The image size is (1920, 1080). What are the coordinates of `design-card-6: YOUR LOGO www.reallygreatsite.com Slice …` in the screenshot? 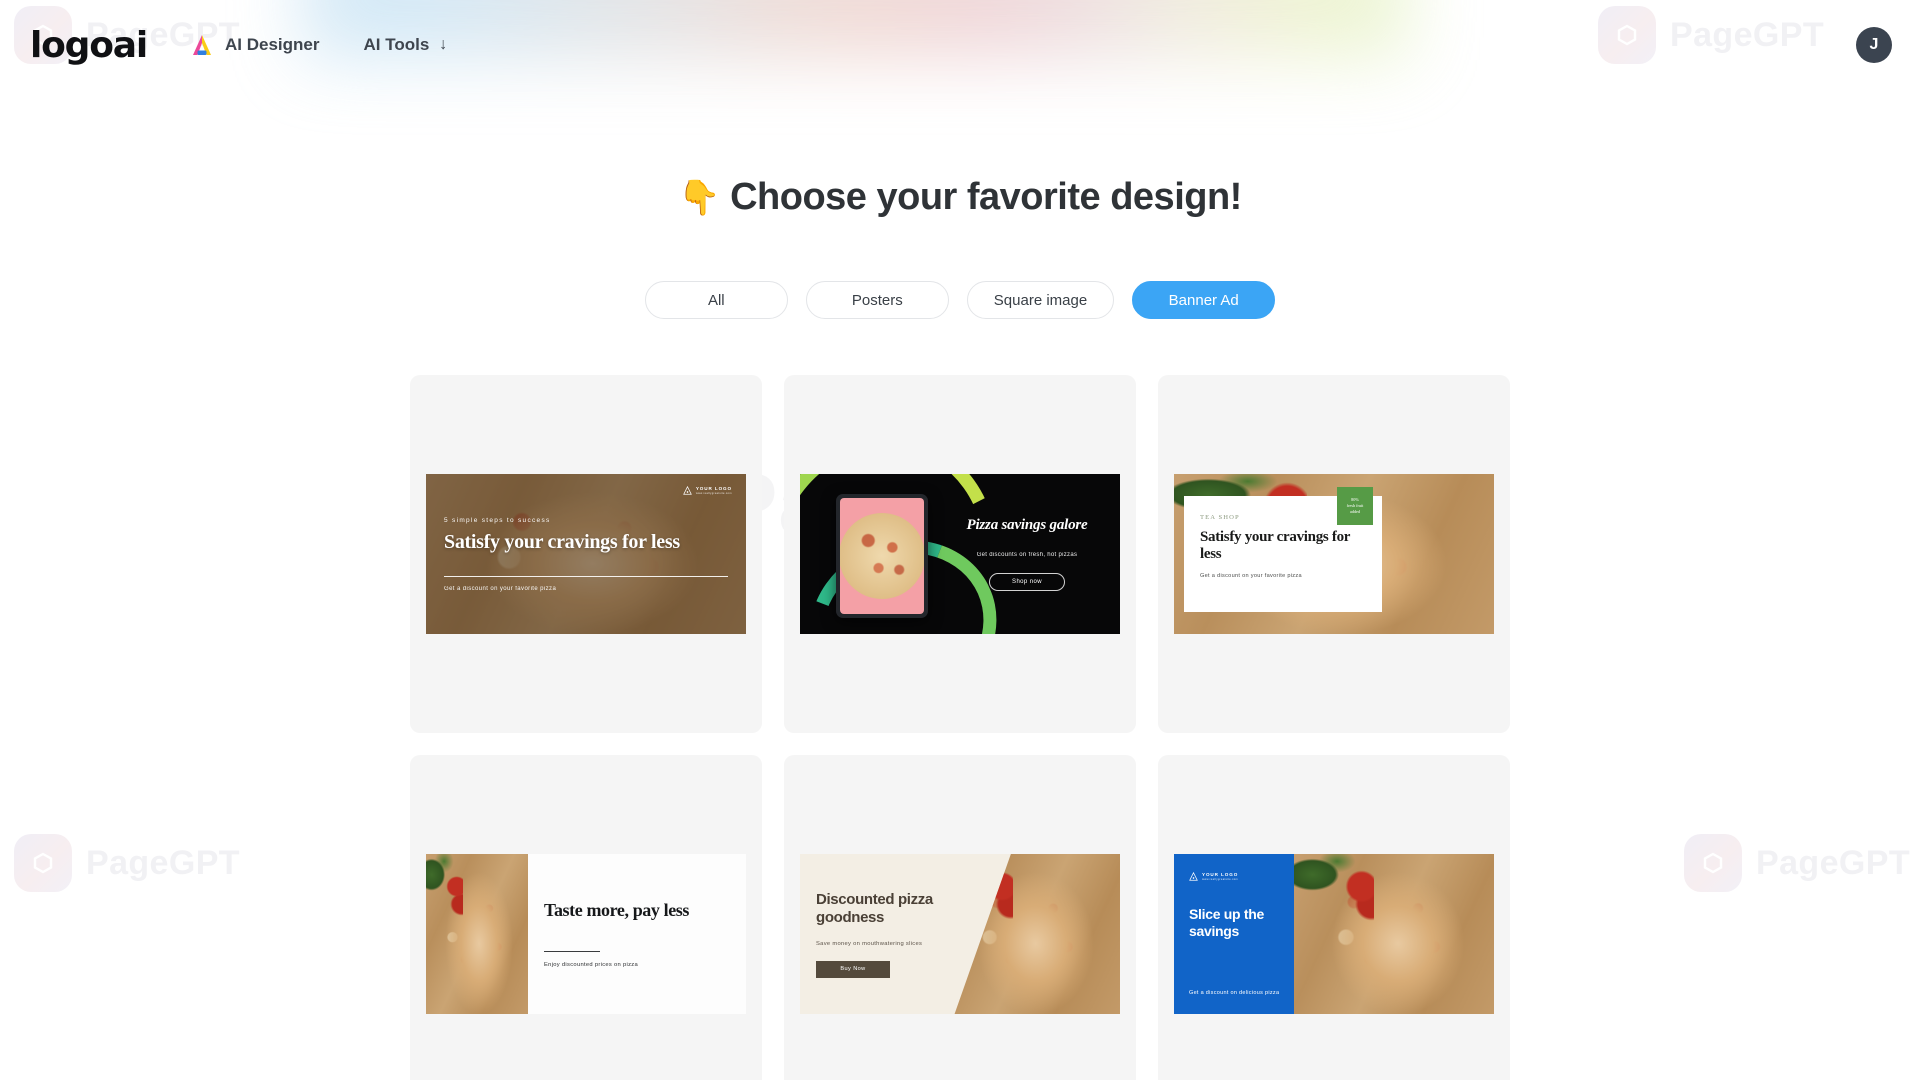 It's located at (1334, 917).